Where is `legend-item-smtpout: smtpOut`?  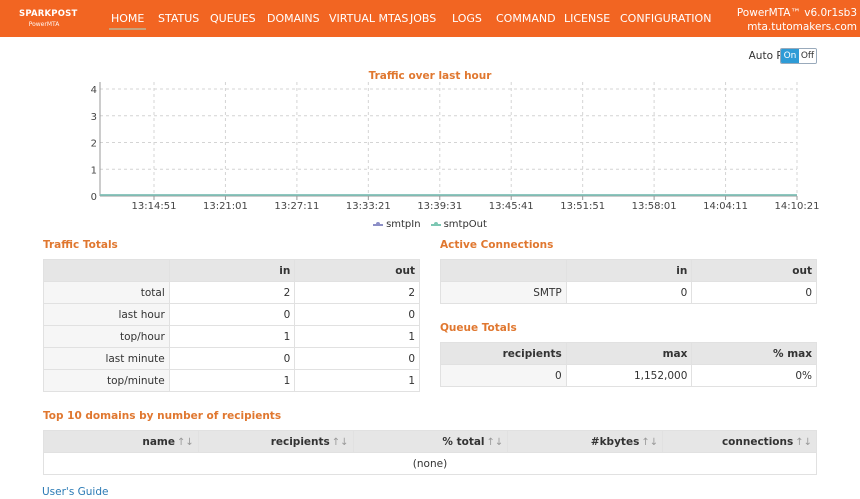
legend-item-smtpout: smtpOut is located at coordinates (458, 224).